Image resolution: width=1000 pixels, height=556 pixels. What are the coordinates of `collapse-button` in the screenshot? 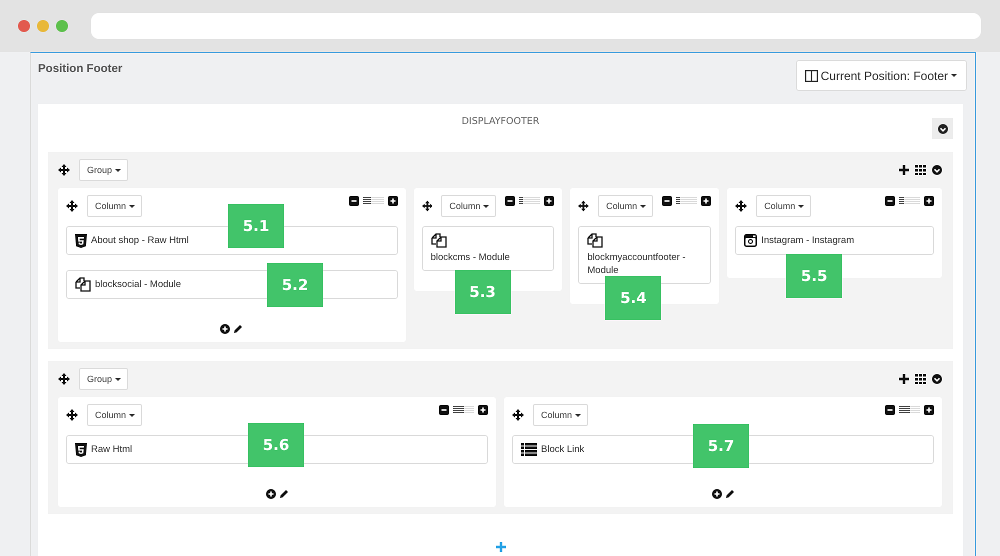 It's located at (942, 128).